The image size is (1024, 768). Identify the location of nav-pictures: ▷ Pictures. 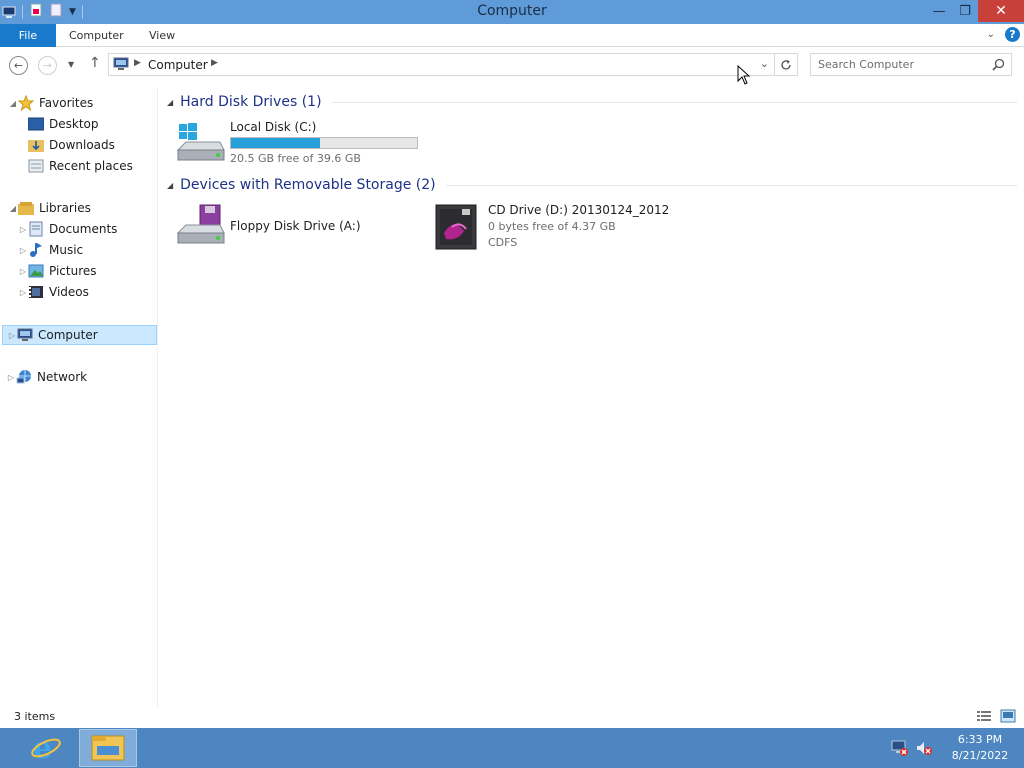
(57, 271).